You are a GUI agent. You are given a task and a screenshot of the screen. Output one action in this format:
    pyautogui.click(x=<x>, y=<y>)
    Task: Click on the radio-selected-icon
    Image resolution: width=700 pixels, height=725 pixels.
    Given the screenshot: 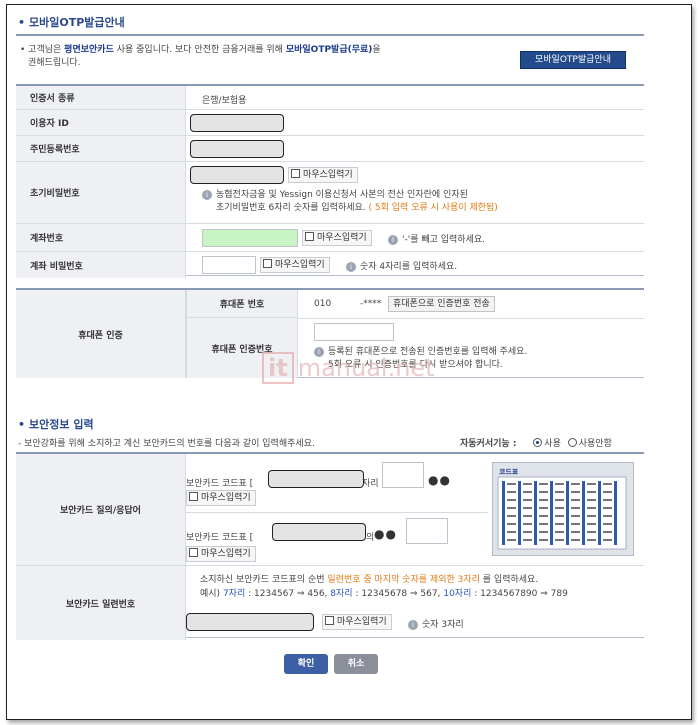 What is the action you would take?
    pyautogui.click(x=538, y=442)
    